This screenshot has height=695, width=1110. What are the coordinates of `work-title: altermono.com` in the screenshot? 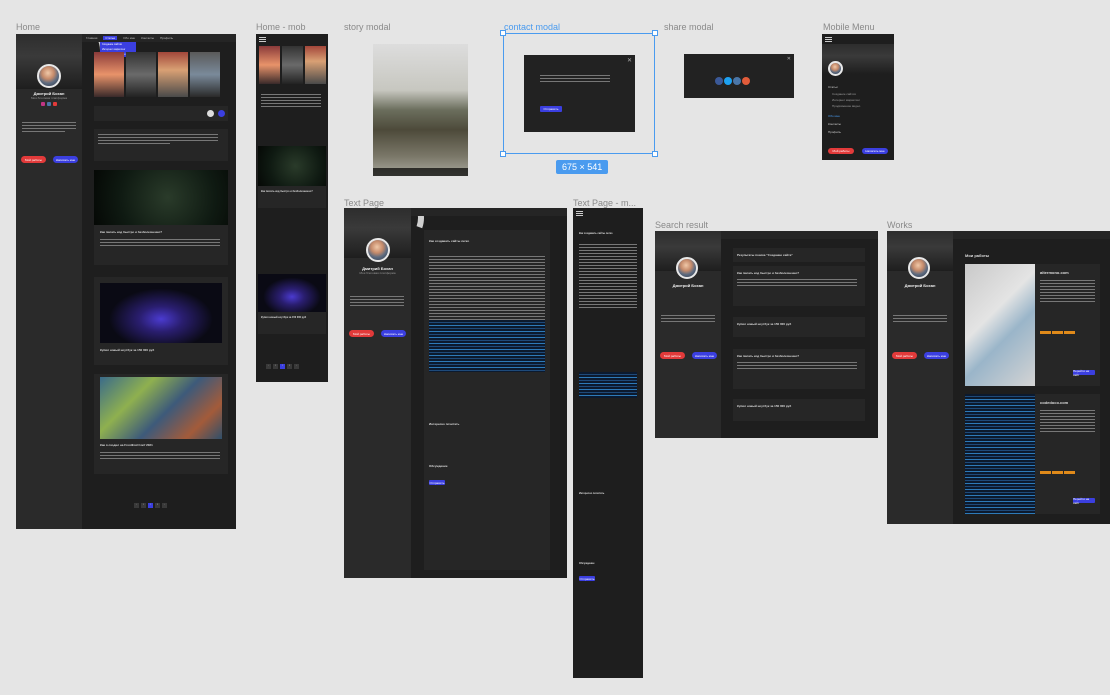 It's located at (1054, 272).